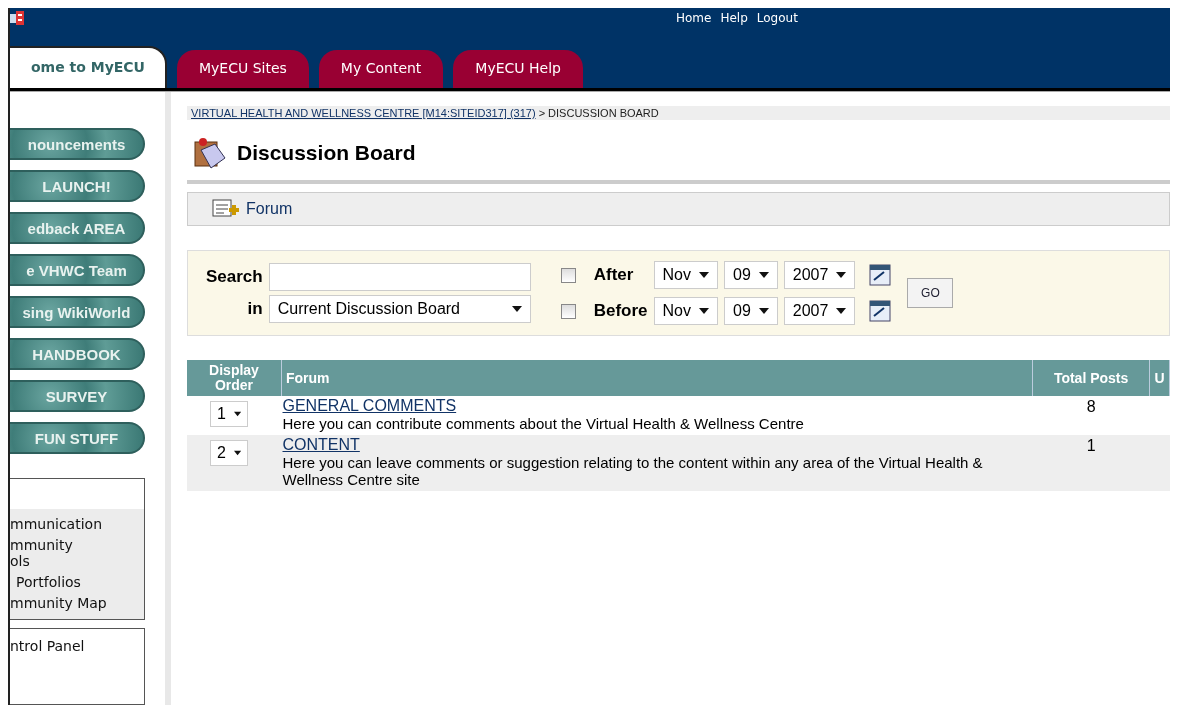  I want to click on forum-description: Here you can contribute comments about the Virtual Health & Wellness Centre, so click(543, 424).